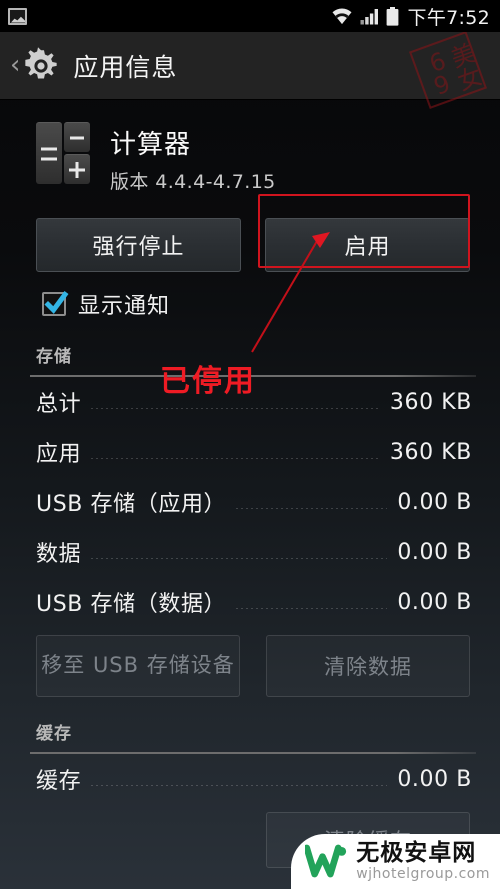 The height and width of the screenshot is (889, 500). Describe the element at coordinates (15, 65) in the screenshot. I see `back-chevron-icon: ‹` at that location.